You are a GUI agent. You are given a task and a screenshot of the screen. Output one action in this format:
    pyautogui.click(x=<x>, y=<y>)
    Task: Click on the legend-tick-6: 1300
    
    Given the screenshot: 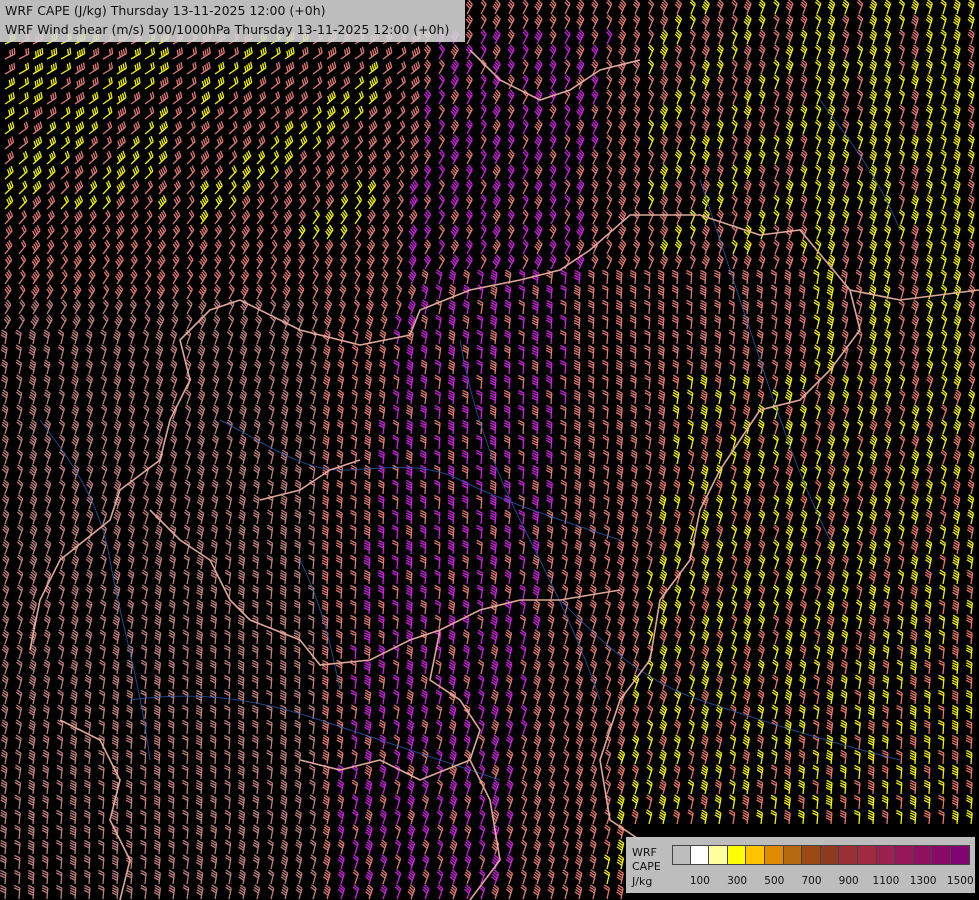 What is the action you would take?
    pyautogui.click(x=923, y=881)
    